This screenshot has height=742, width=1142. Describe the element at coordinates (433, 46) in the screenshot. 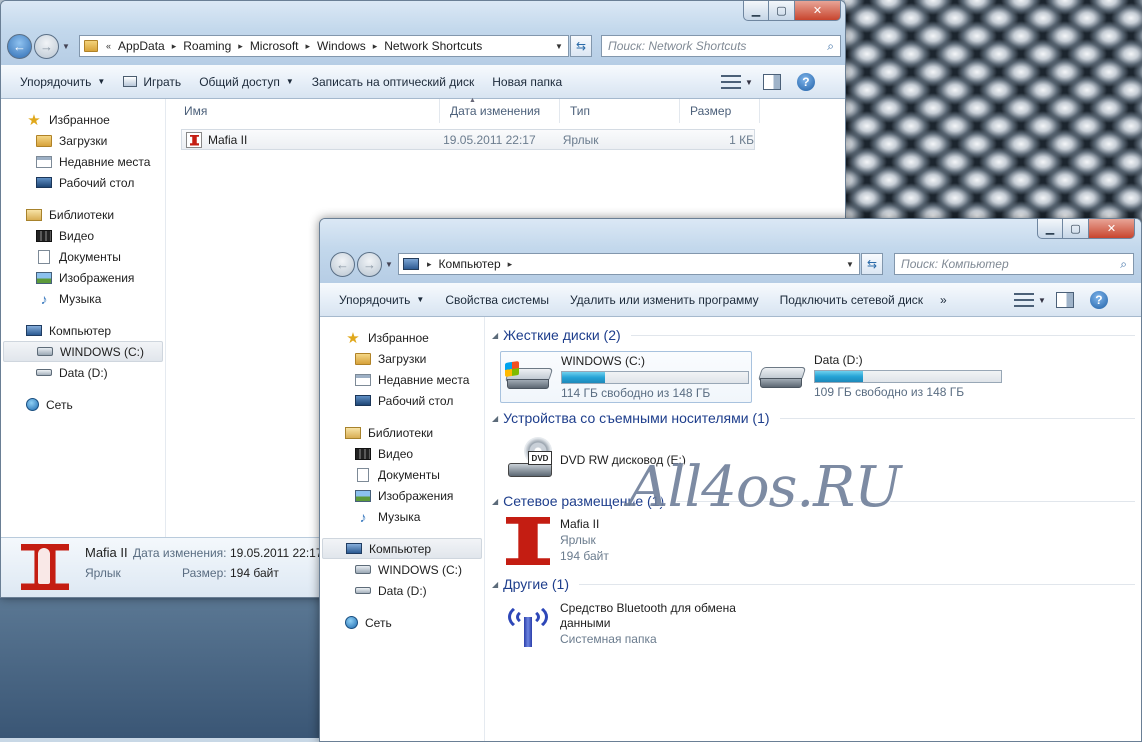

I see `breadcrumb-network-shortcuts: Network Shortcuts` at that location.